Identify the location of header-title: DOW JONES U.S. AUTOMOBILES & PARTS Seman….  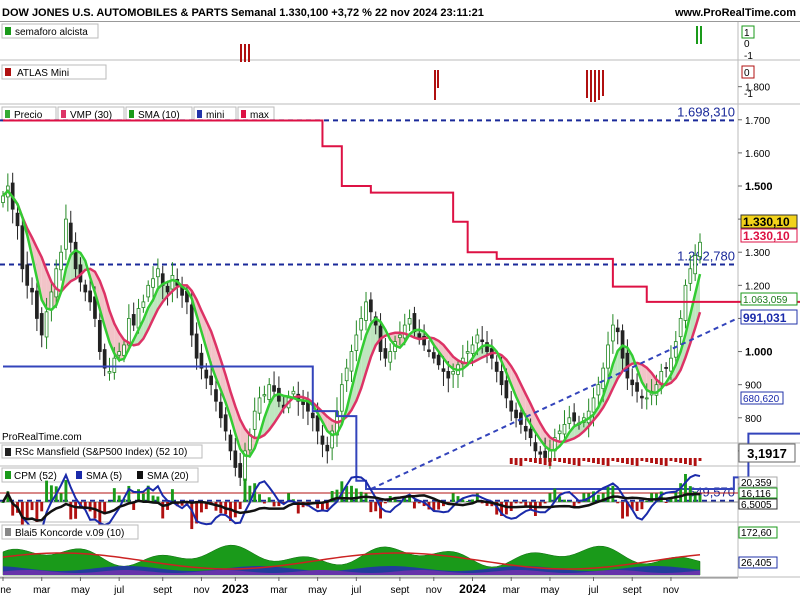
(243, 13).